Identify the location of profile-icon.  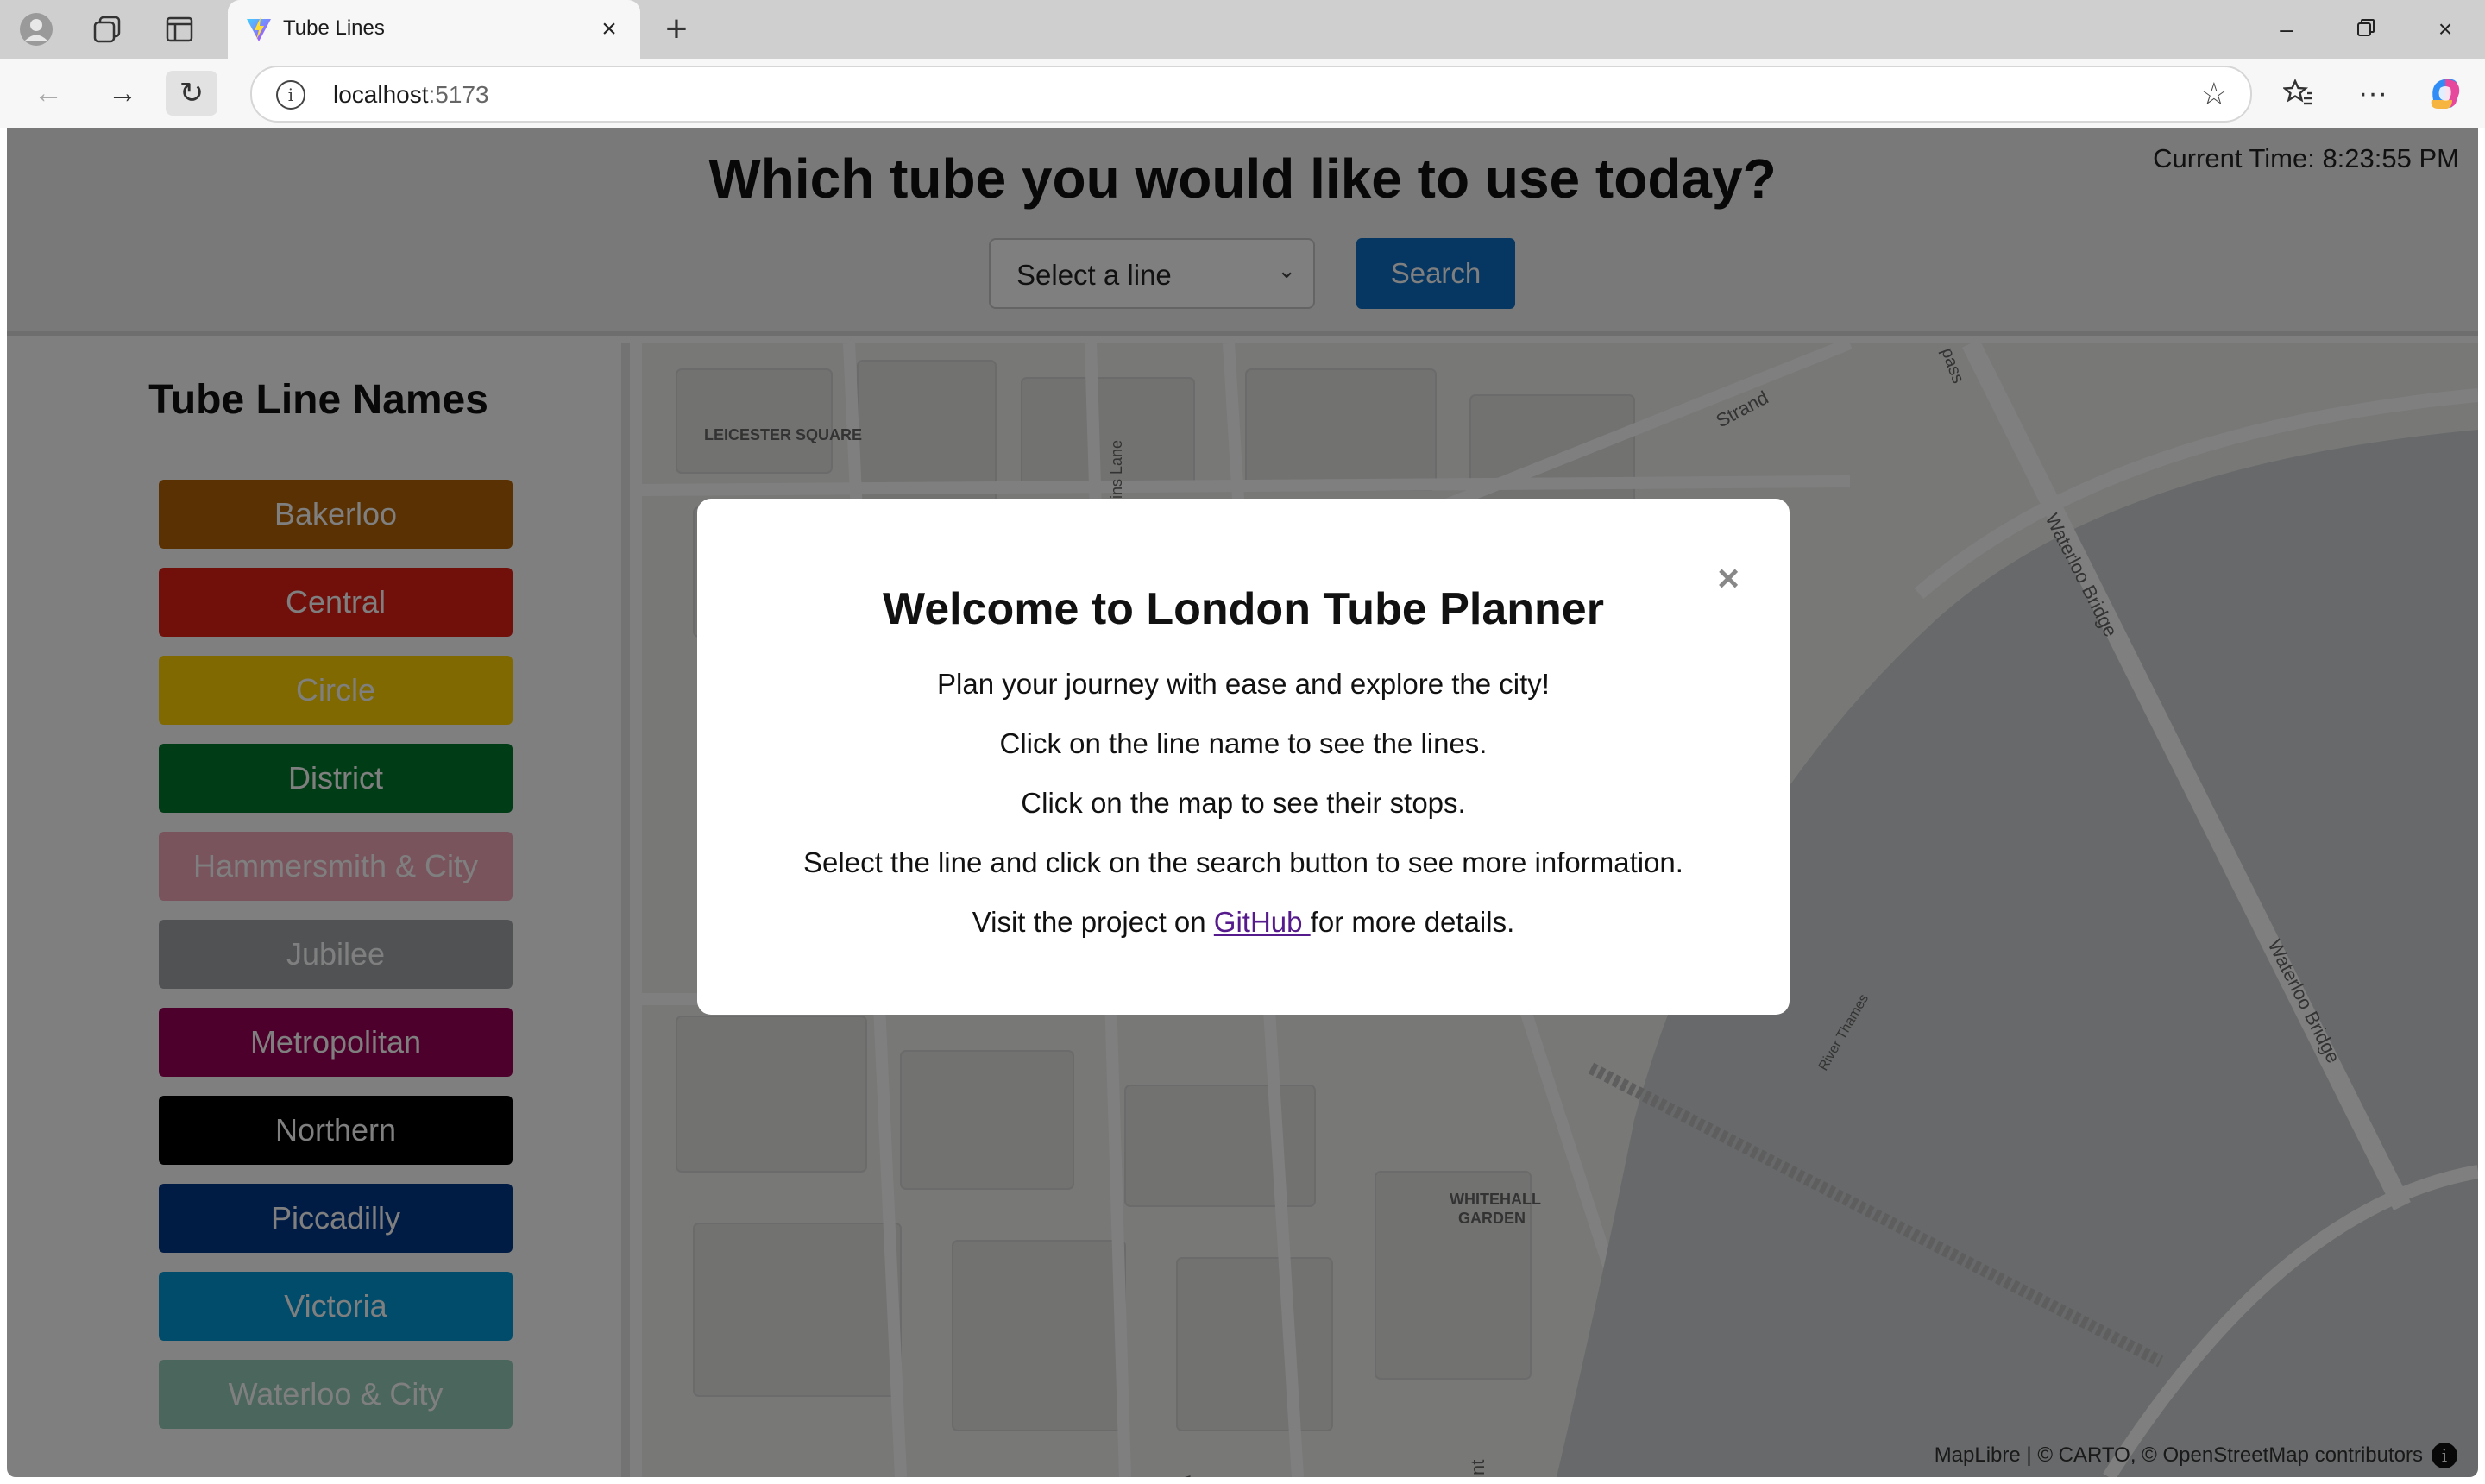
(36, 30).